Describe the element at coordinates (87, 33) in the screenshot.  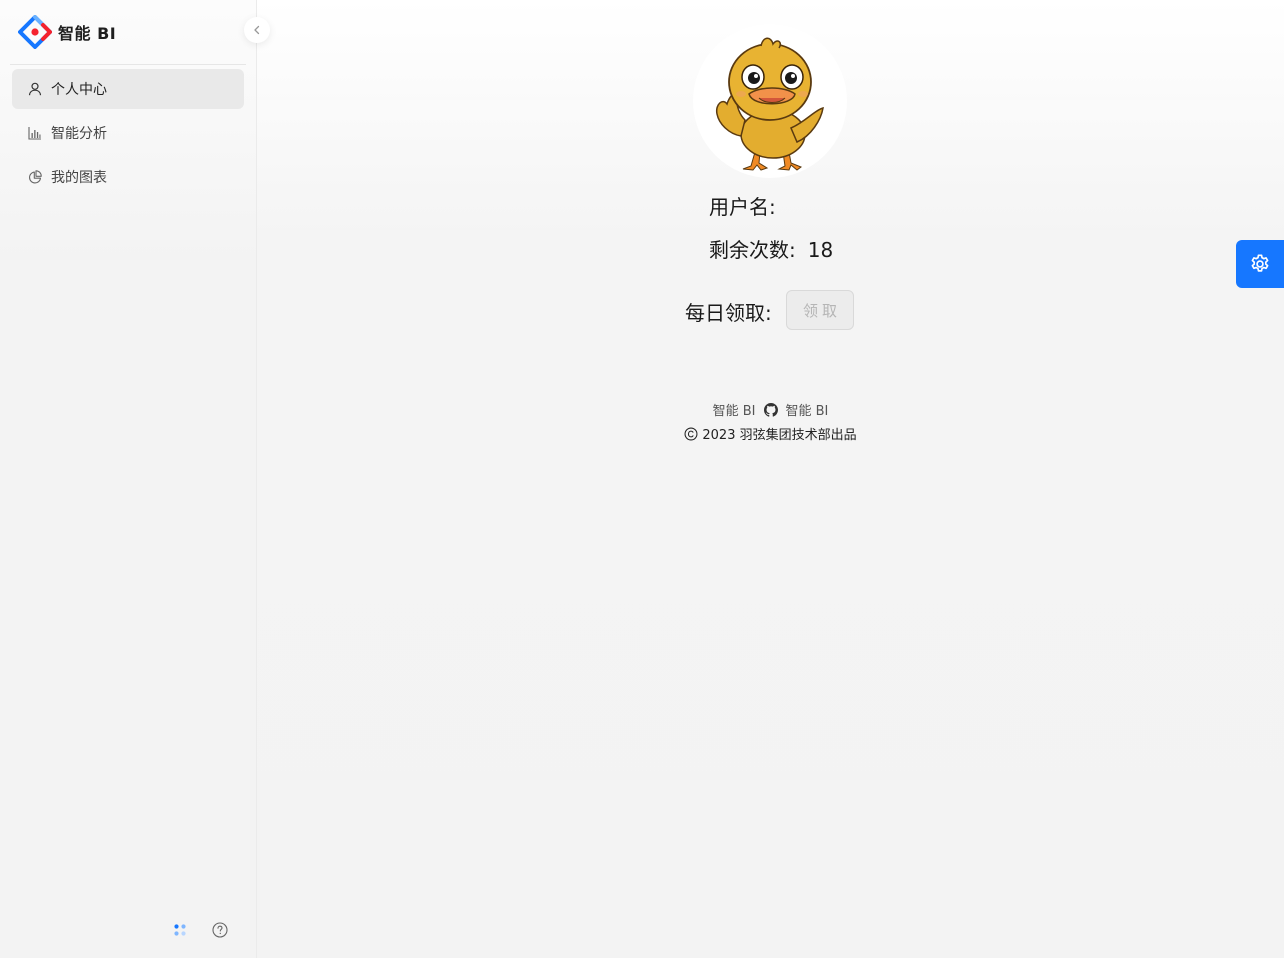
I see `app-title: 智能 BI` at that location.